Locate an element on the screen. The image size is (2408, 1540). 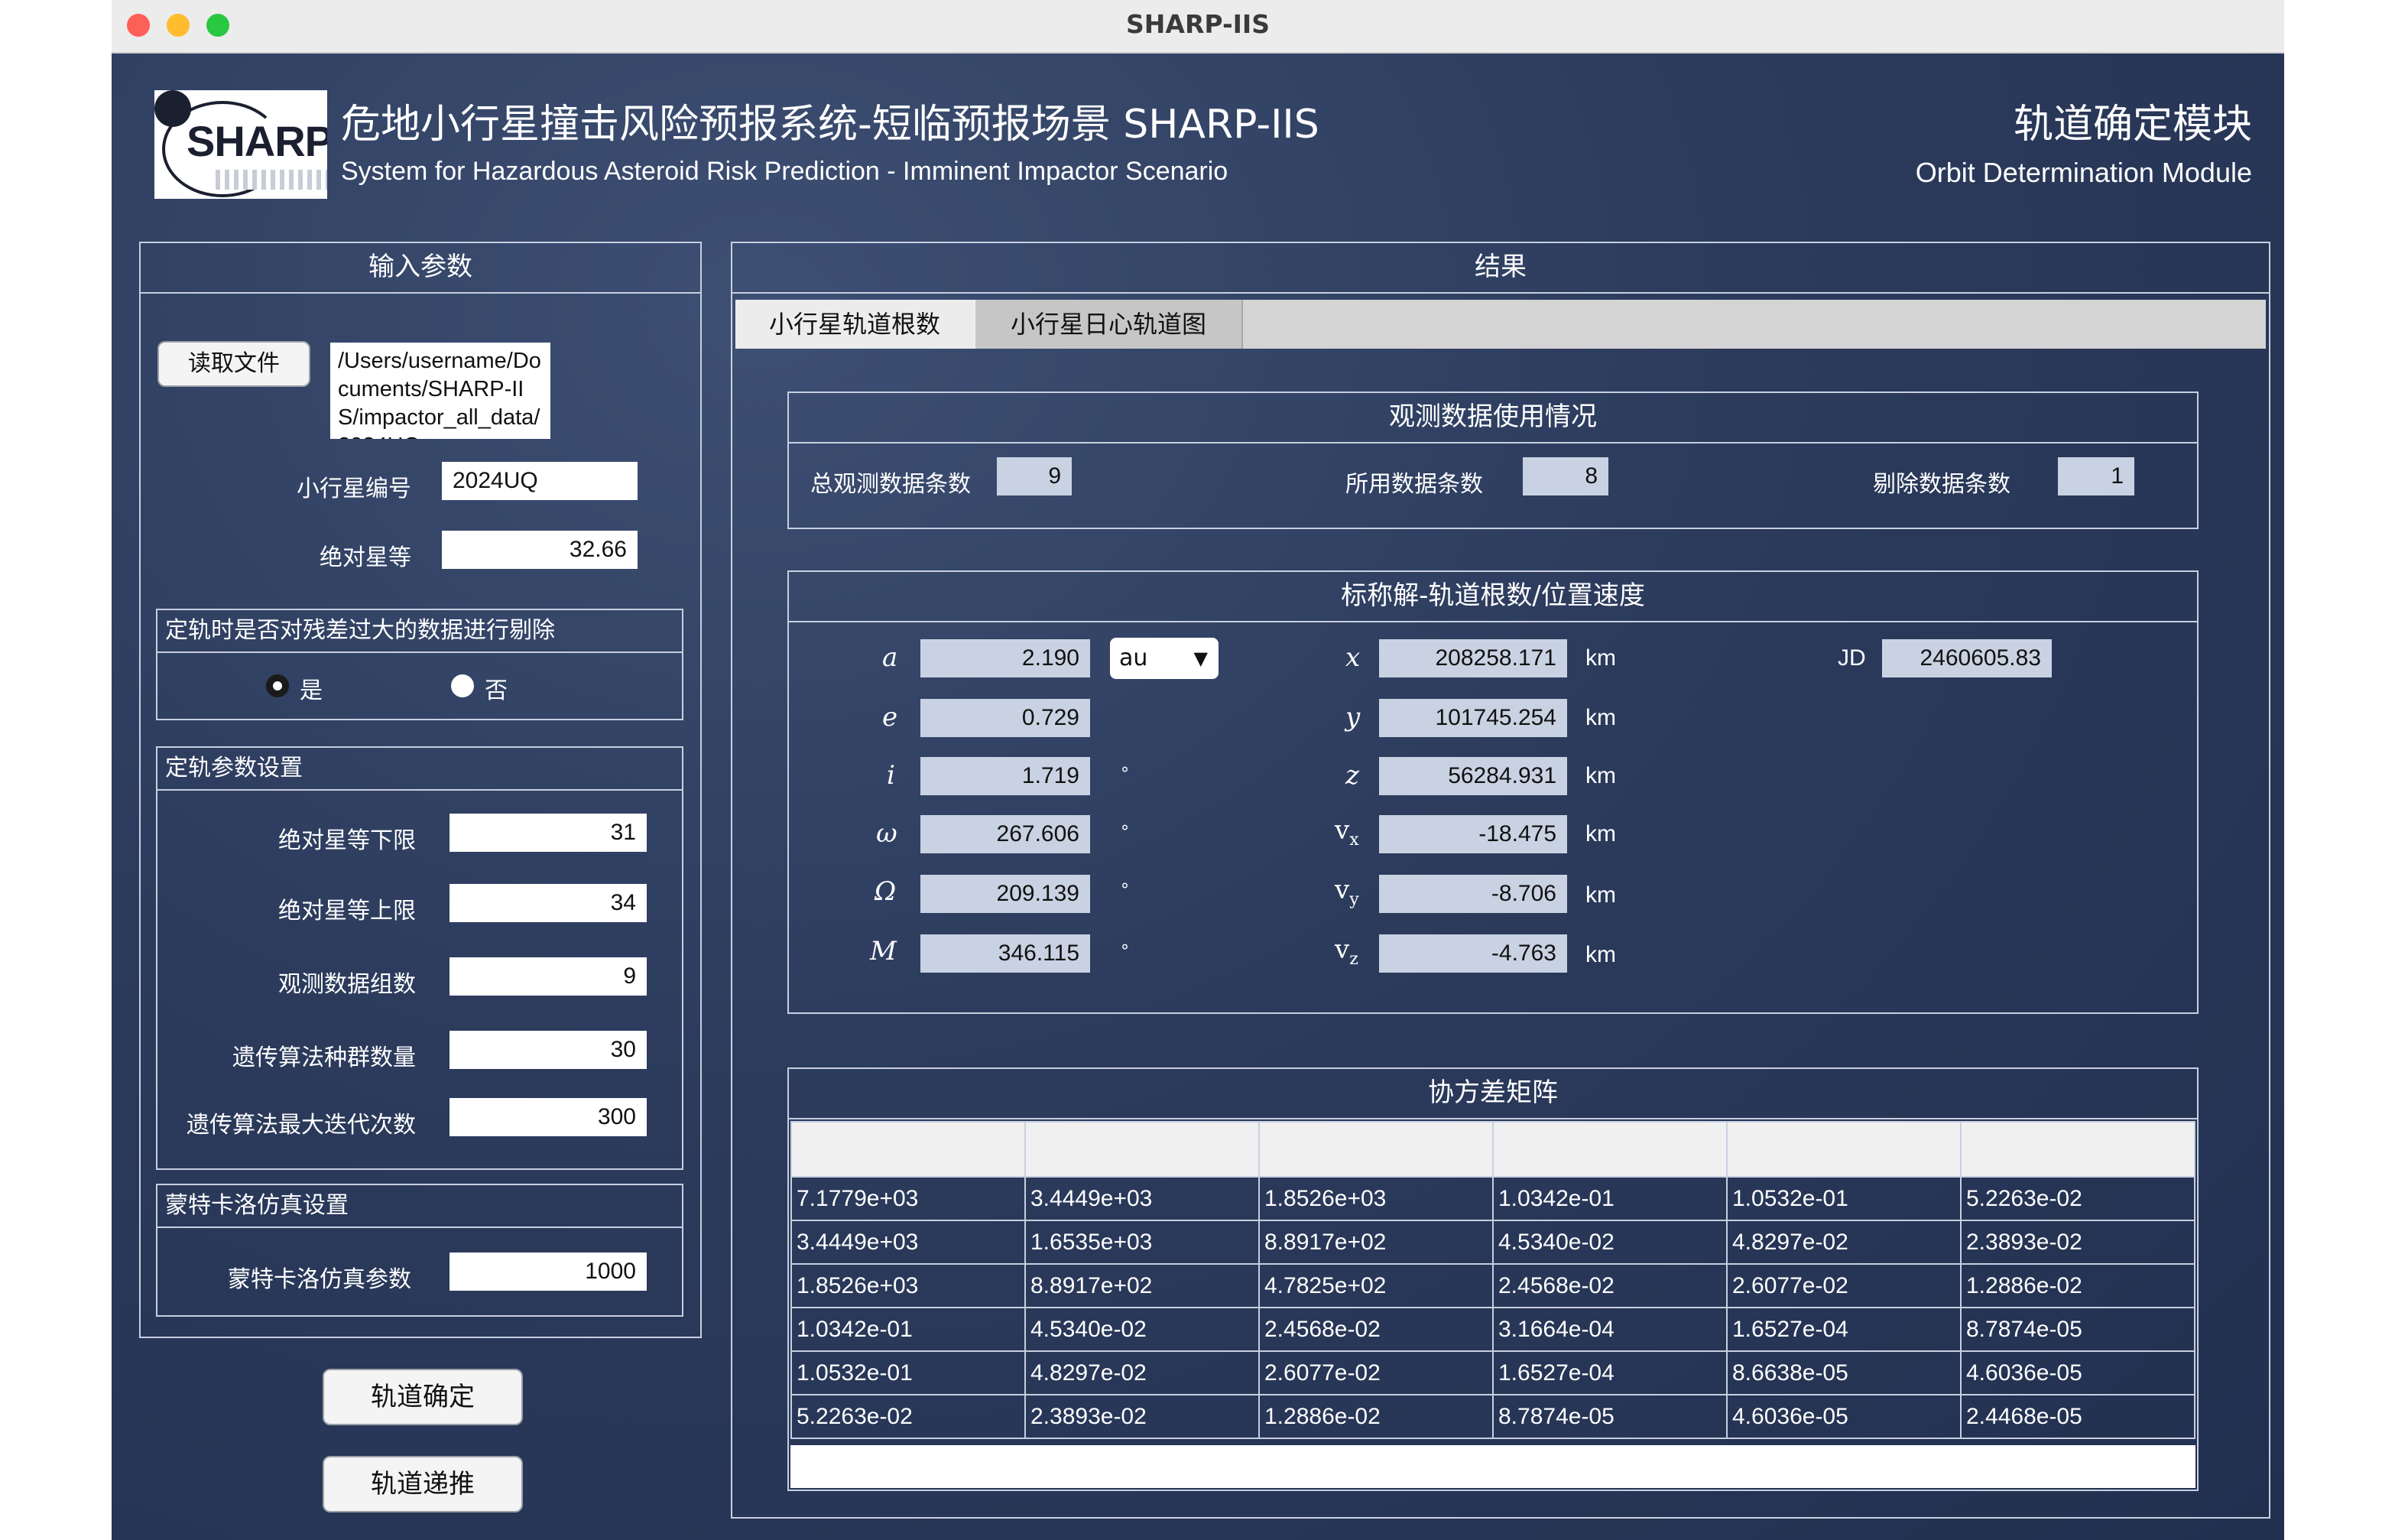
z-symbol: z is located at coordinates (1352, 775).